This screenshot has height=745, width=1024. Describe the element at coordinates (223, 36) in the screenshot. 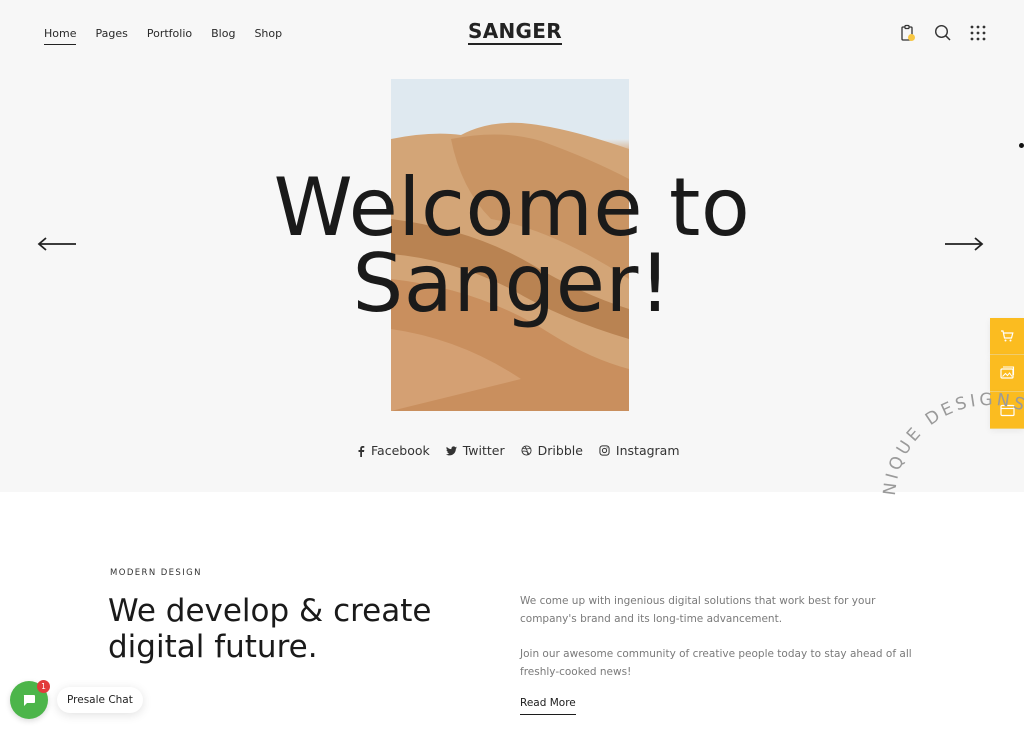

I see `nav-item-blog: Blog` at that location.